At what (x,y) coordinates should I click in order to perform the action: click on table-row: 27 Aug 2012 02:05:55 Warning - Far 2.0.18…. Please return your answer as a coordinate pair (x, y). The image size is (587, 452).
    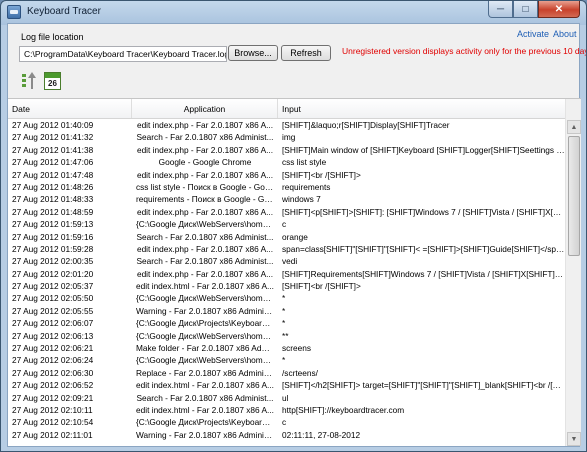
    Looking at the image, I should click on (294, 311).